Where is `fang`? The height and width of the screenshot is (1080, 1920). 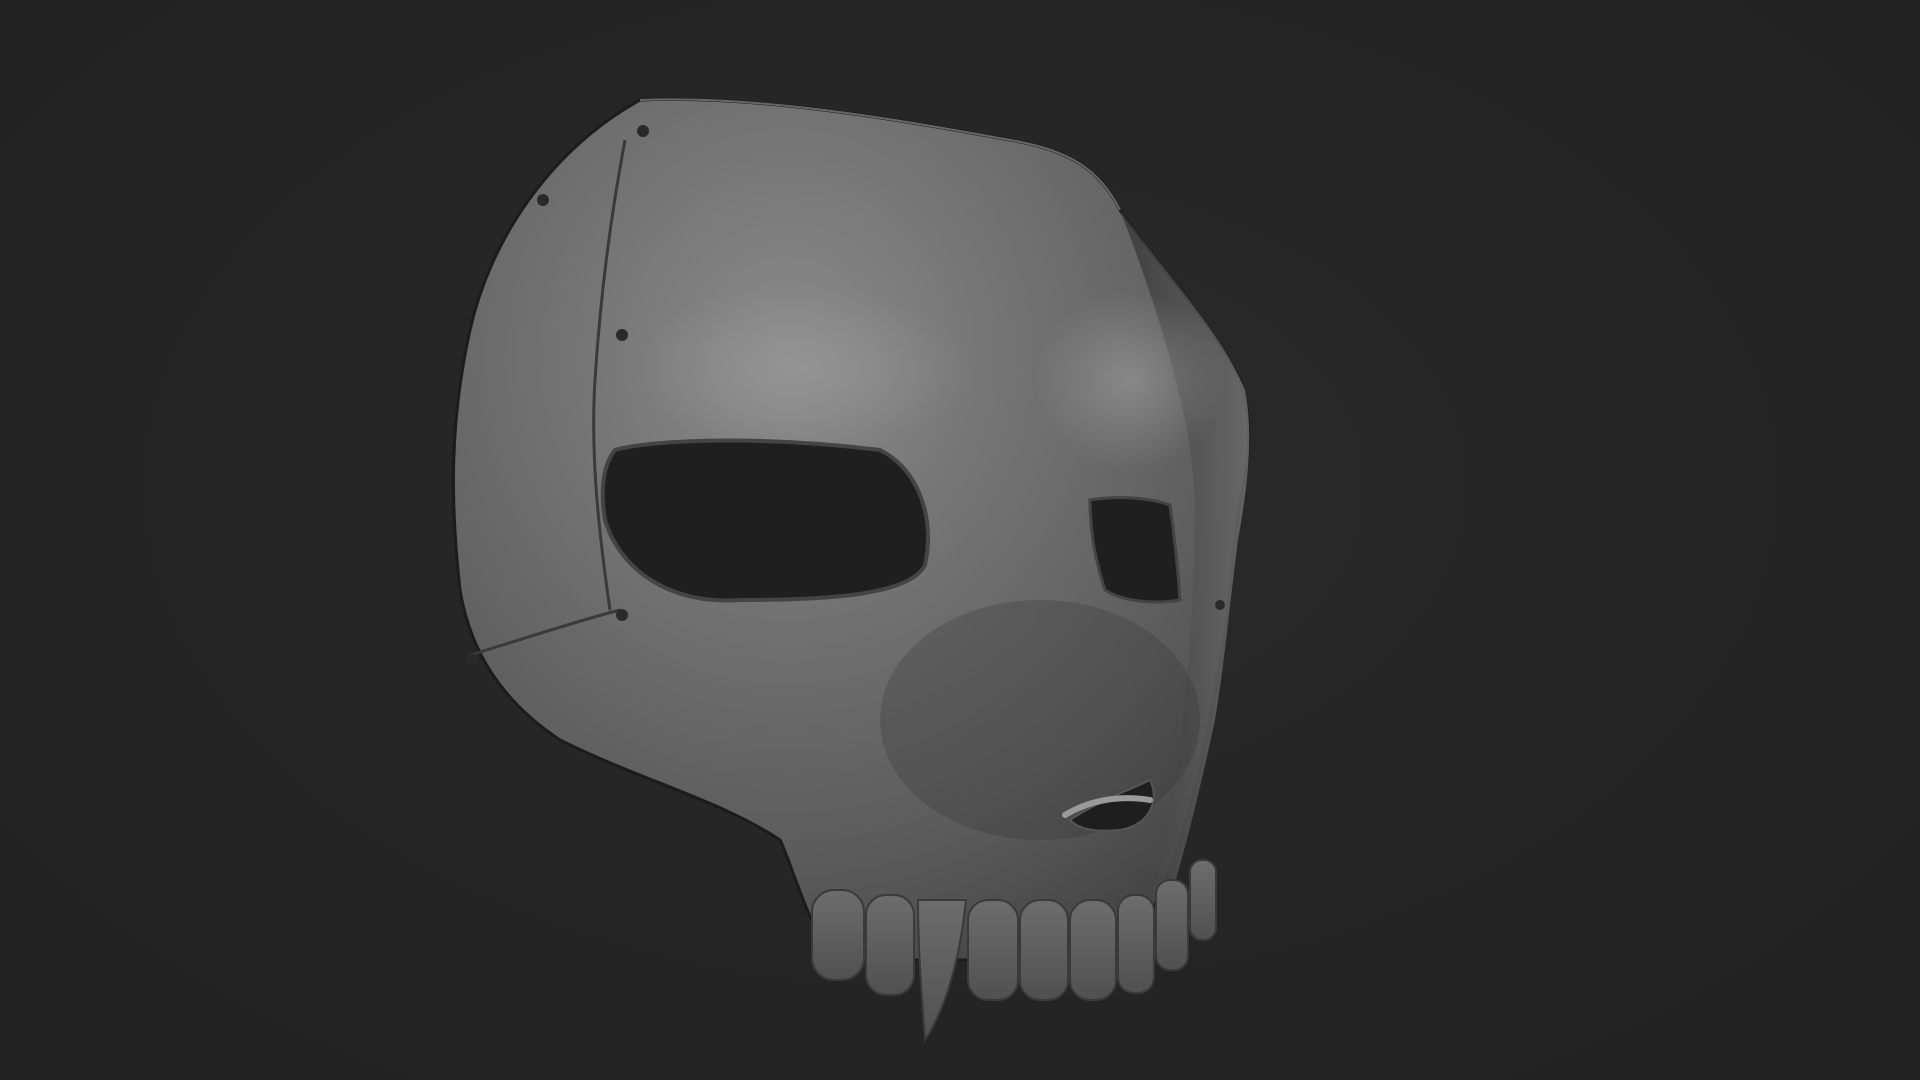
fang is located at coordinates (942, 971).